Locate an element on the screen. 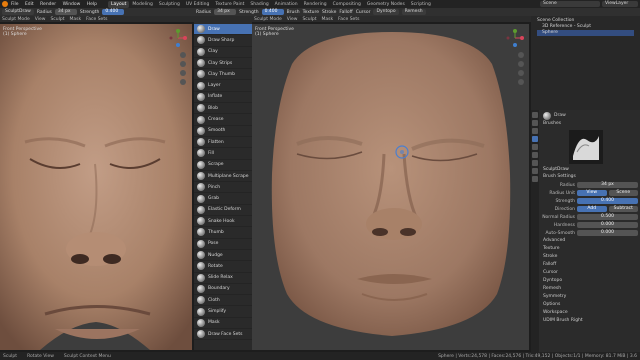  left-menu-mask: Mask is located at coordinates (76, 19).